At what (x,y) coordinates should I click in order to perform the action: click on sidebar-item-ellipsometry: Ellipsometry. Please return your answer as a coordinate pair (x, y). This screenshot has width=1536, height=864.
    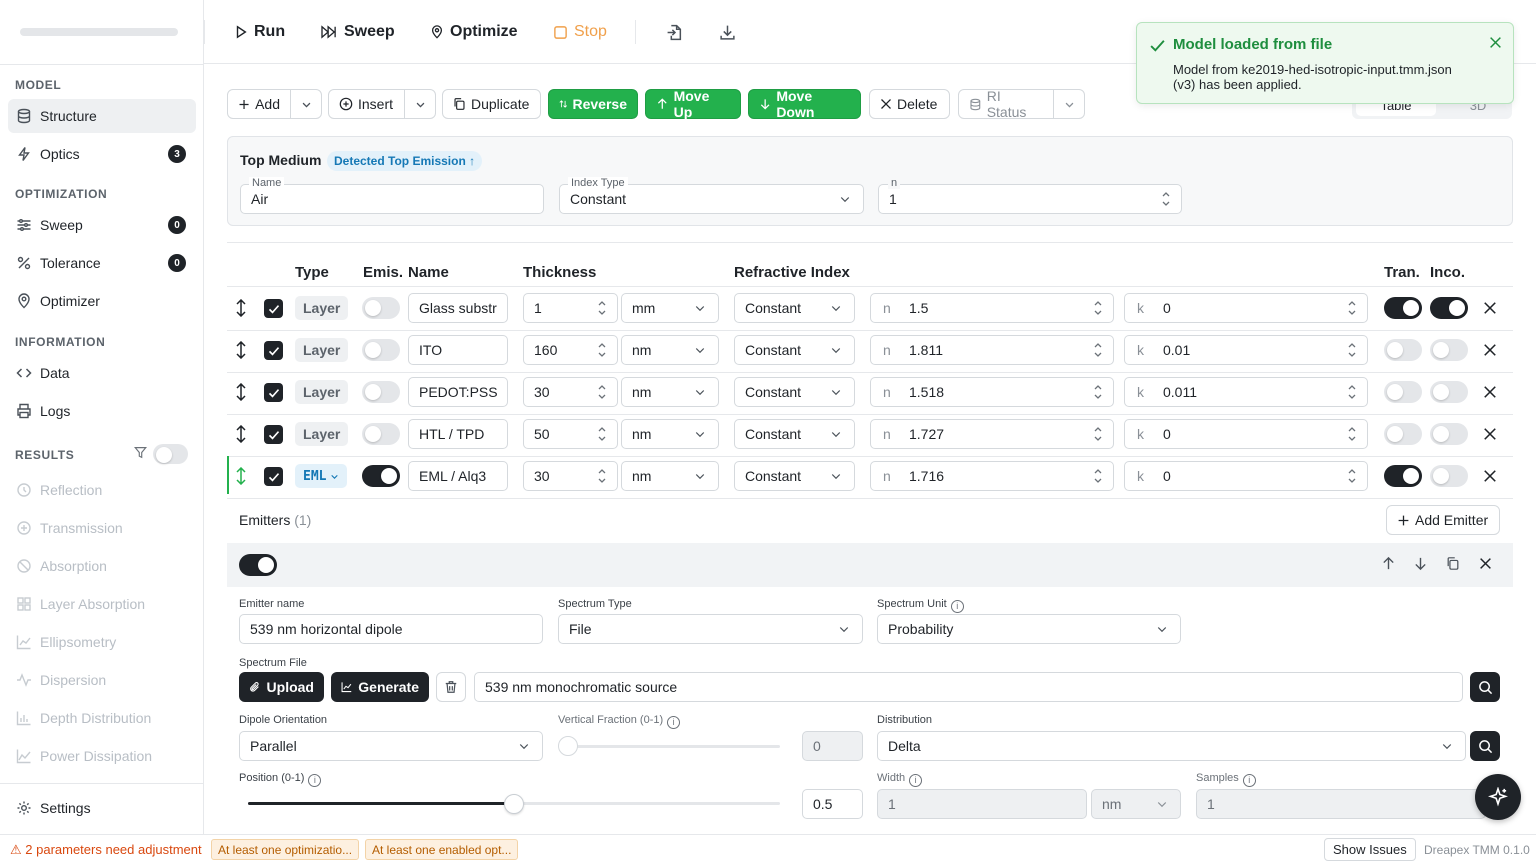
    Looking at the image, I should click on (102, 642).